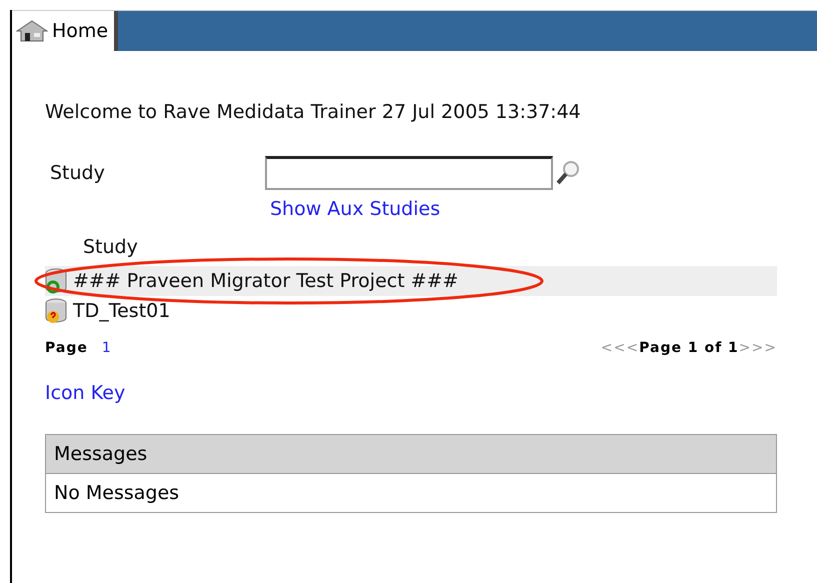 This screenshot has height=583, width=817. What do you see at coordinates (355, 209) in the screenshot?
I see `show-aux-studies-link: Show Aux Studies` at bounding box center [355, 209].